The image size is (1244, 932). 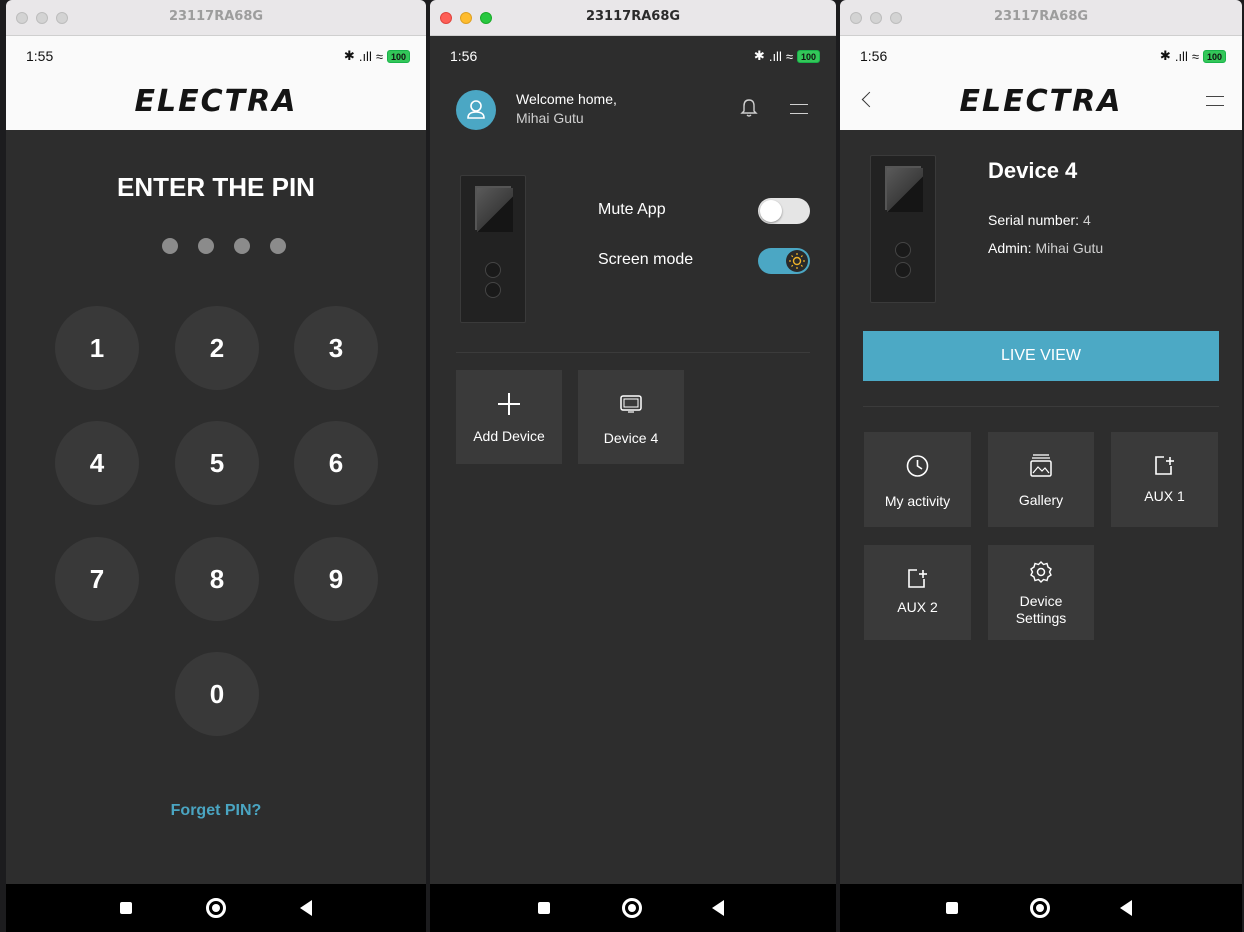 What do you see at coordinates (216, 811) in the screenshot?
I see `forget-pin-link: Forget PIN?` at bounding box center [216, 811].